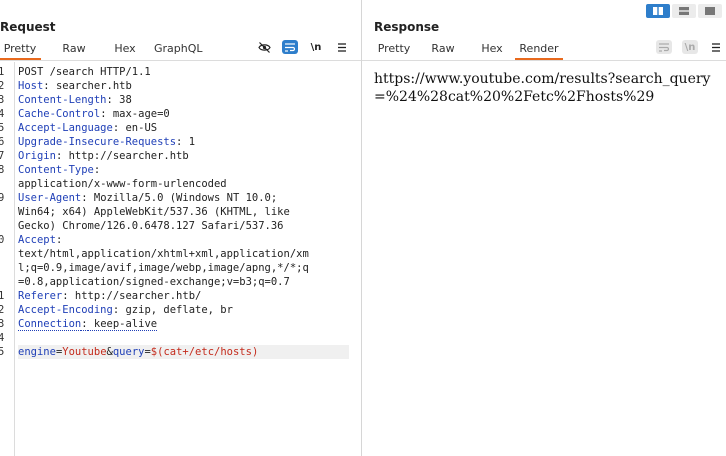 The width and height of the screenshot is (726, 456). Describe the element at coordinates (65, 128) in the screenshot. I see `header-name: Accept-Language` at that location.